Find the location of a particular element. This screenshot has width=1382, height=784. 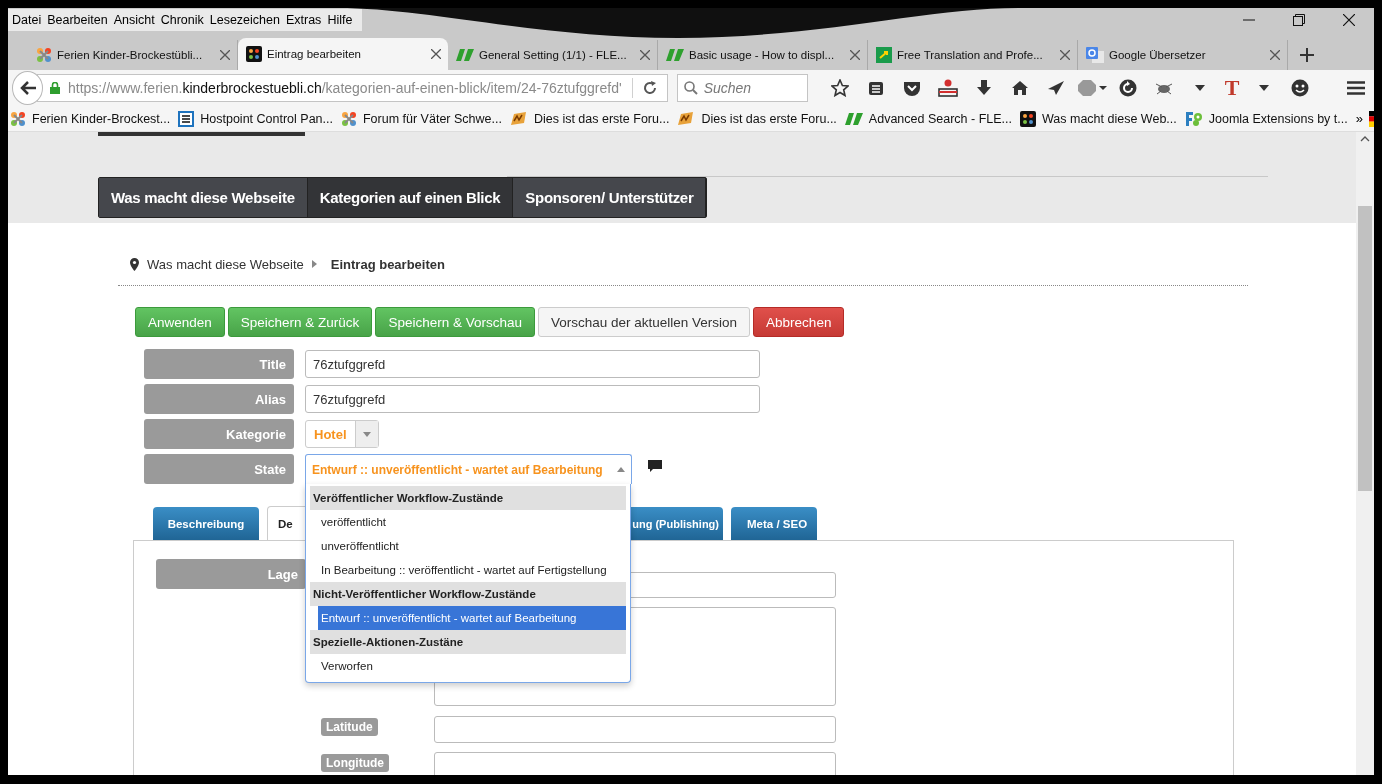

address-field: https://www.ferien.kinderbrockestuebli.ch/kategorien-auf-einen-blick/item/24-76ztufggrefd' is located at coordinates (352, 88).